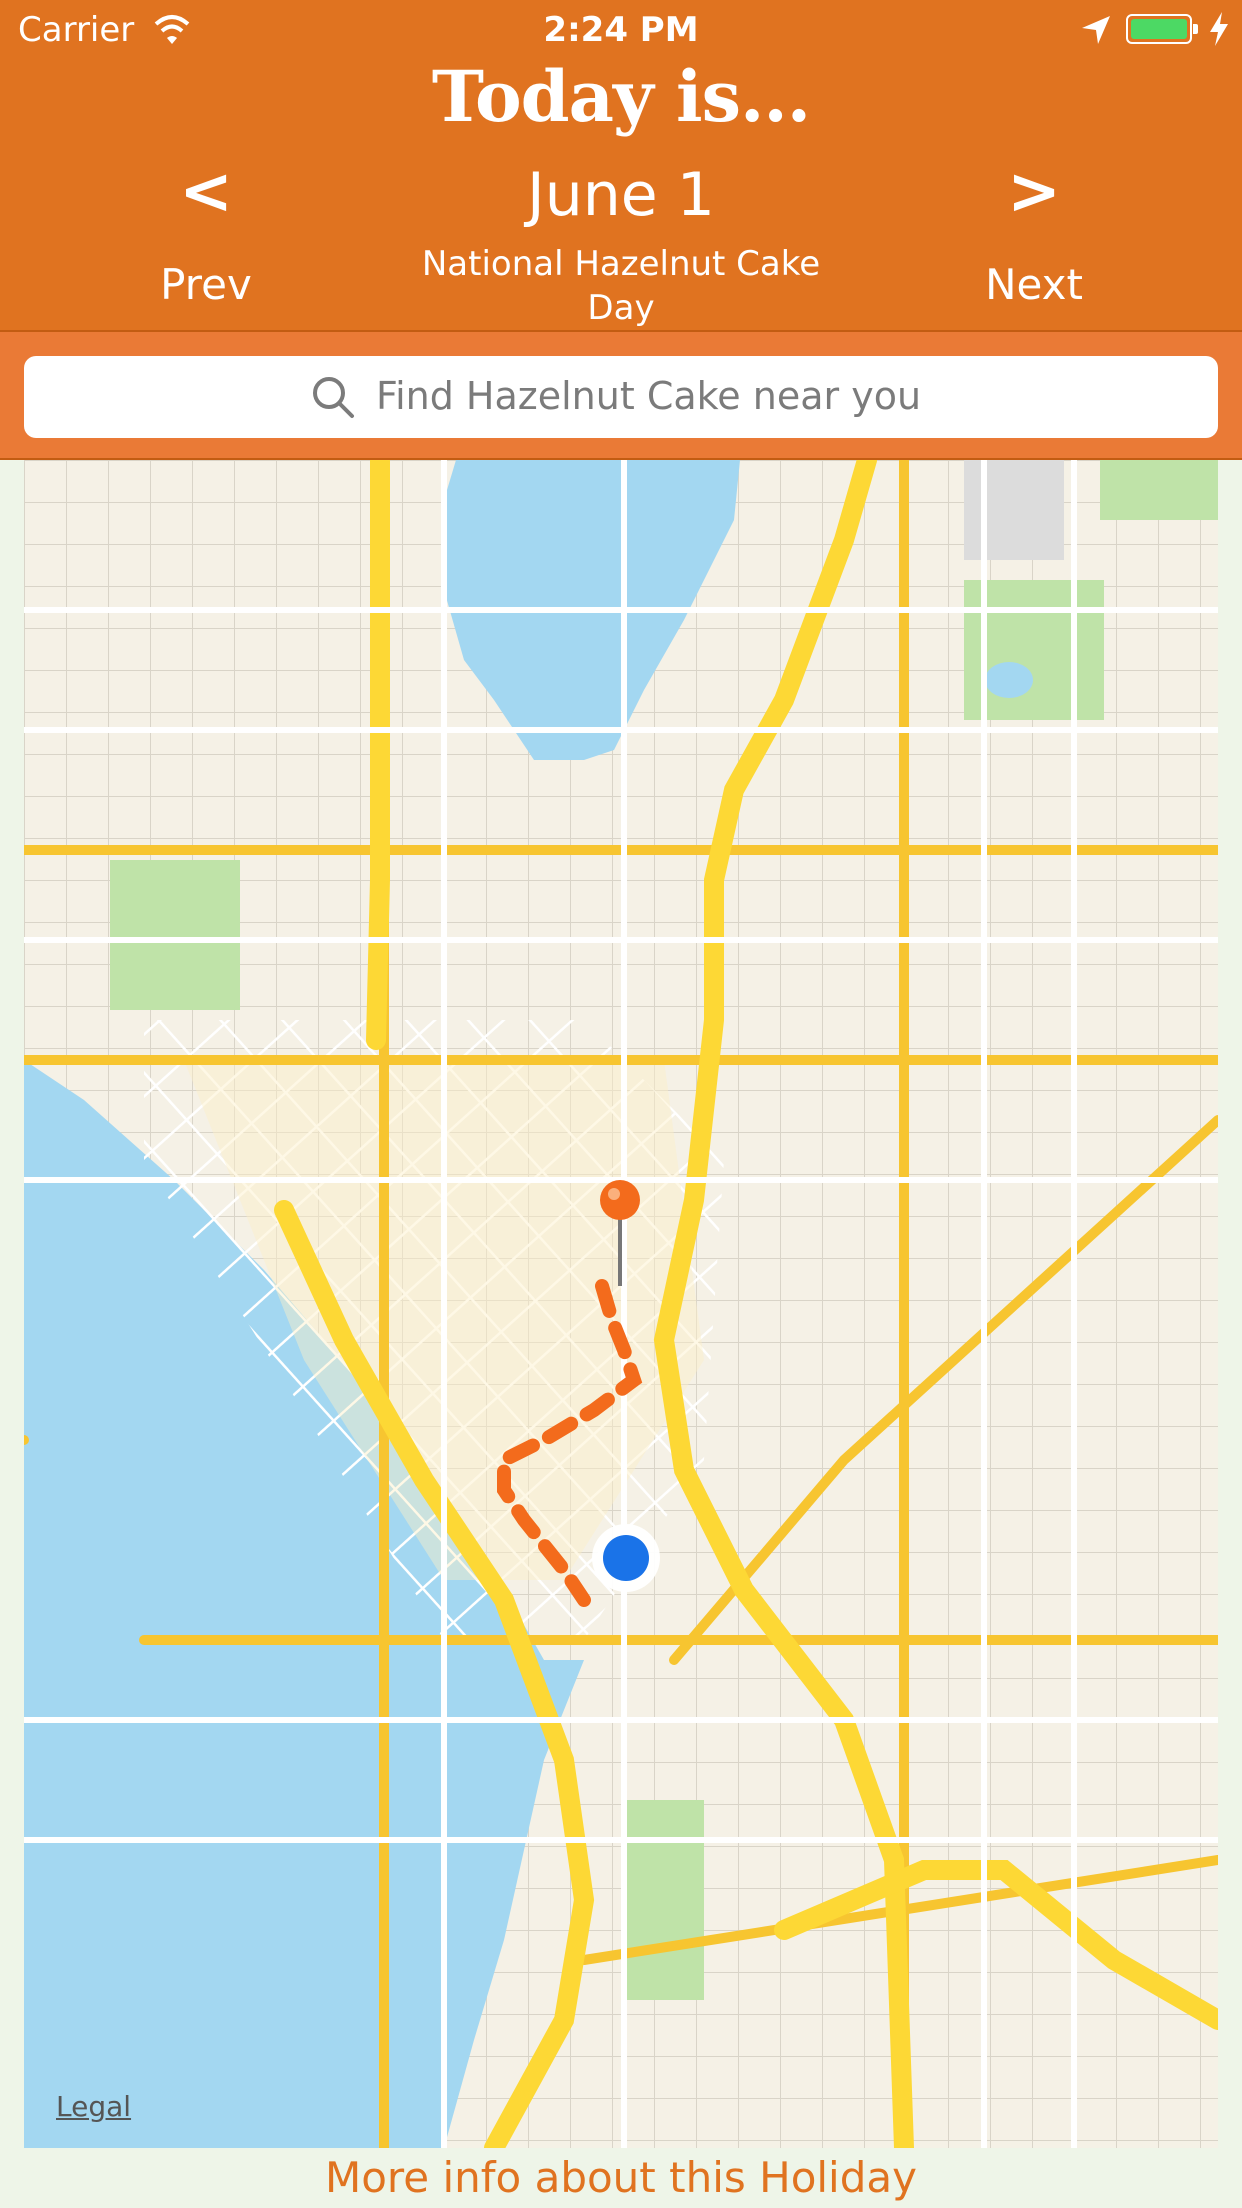  What do you see at coordinates (621, 2178) in the screenshot?
I see `more-info-link: More info about this Holiday` at bounding box center [621, 2178].